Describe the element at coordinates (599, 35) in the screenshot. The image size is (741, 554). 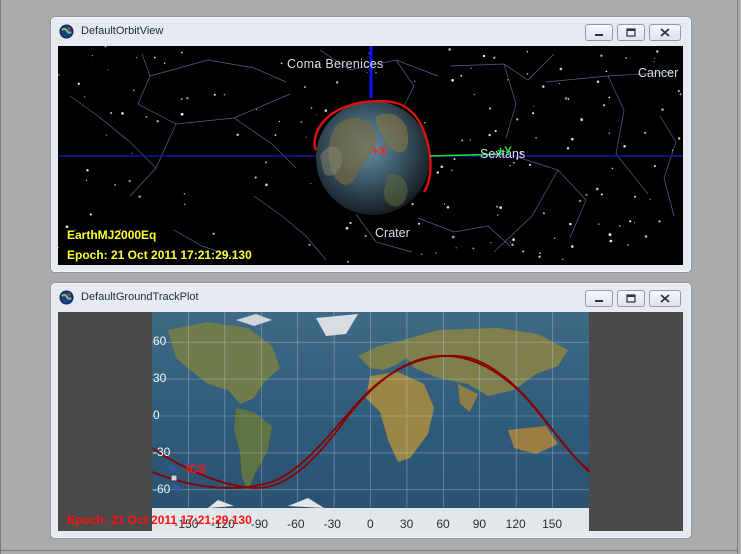
I see `minimize-icon` at that location.